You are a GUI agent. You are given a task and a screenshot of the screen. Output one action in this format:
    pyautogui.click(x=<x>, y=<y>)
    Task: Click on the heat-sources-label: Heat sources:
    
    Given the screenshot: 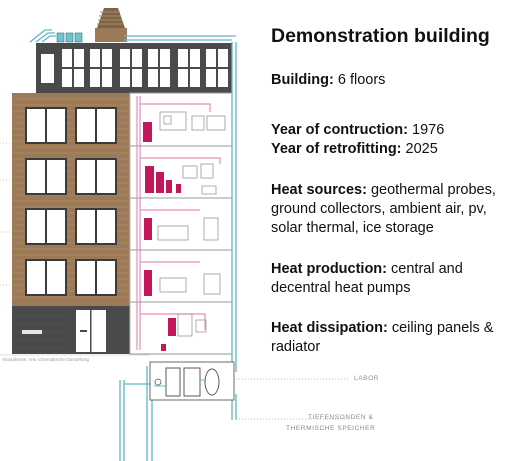 What is the action you would take?
    pyautogui.click(x=319, y=190)
    